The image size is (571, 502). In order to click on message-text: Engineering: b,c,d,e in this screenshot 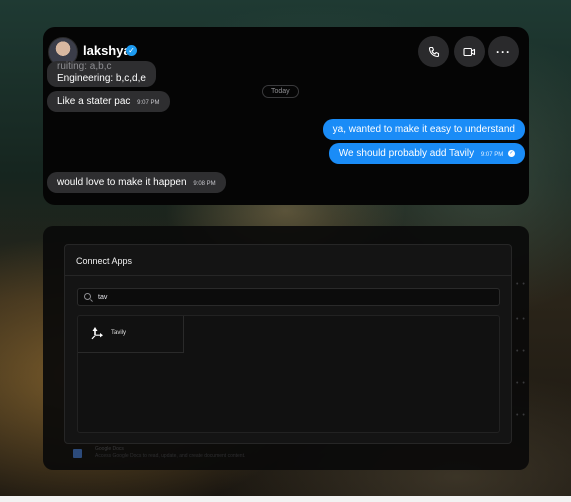, I will do `click(101, 78)`.